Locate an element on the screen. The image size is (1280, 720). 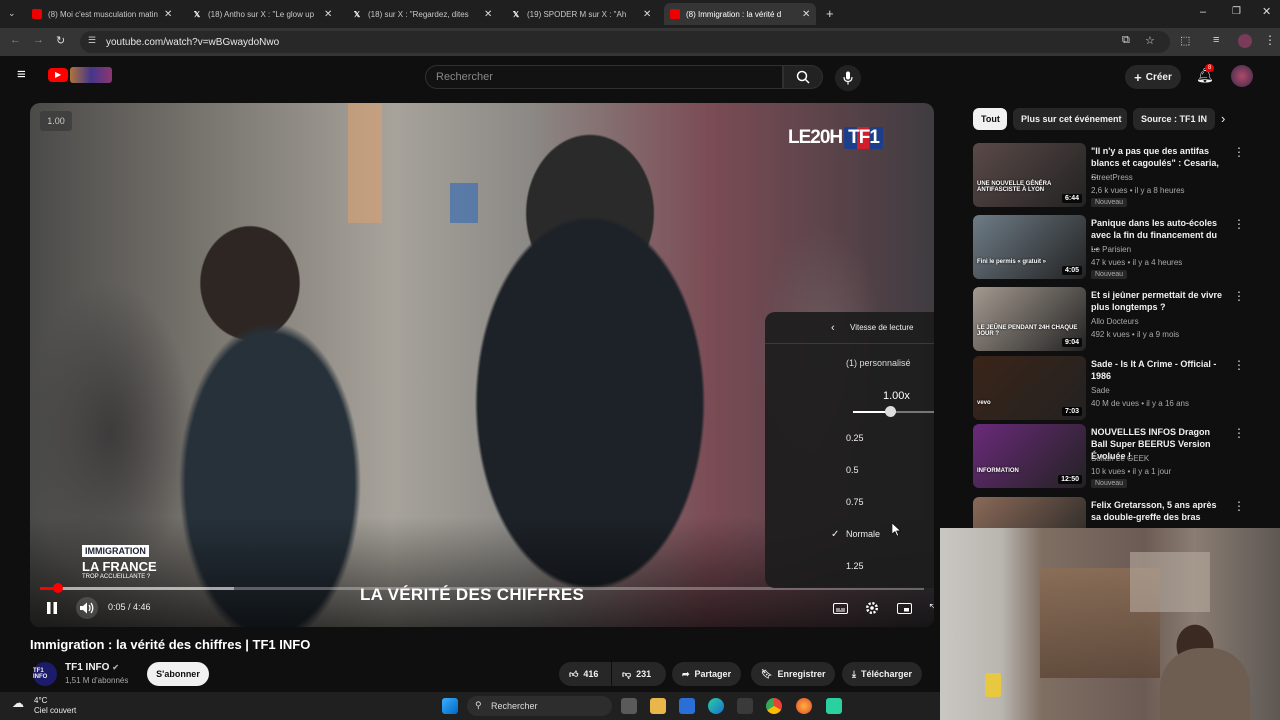
voice-search-button is located at coordinates (848, 78).